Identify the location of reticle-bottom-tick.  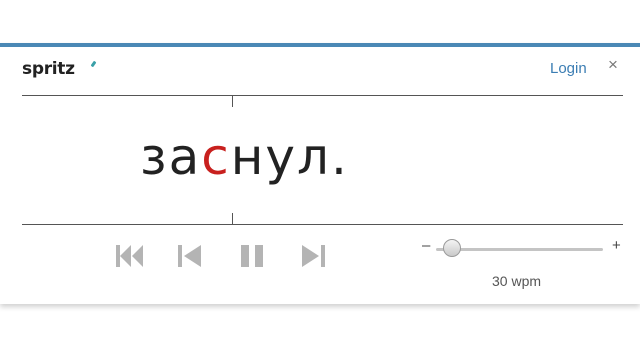
(232, 218).